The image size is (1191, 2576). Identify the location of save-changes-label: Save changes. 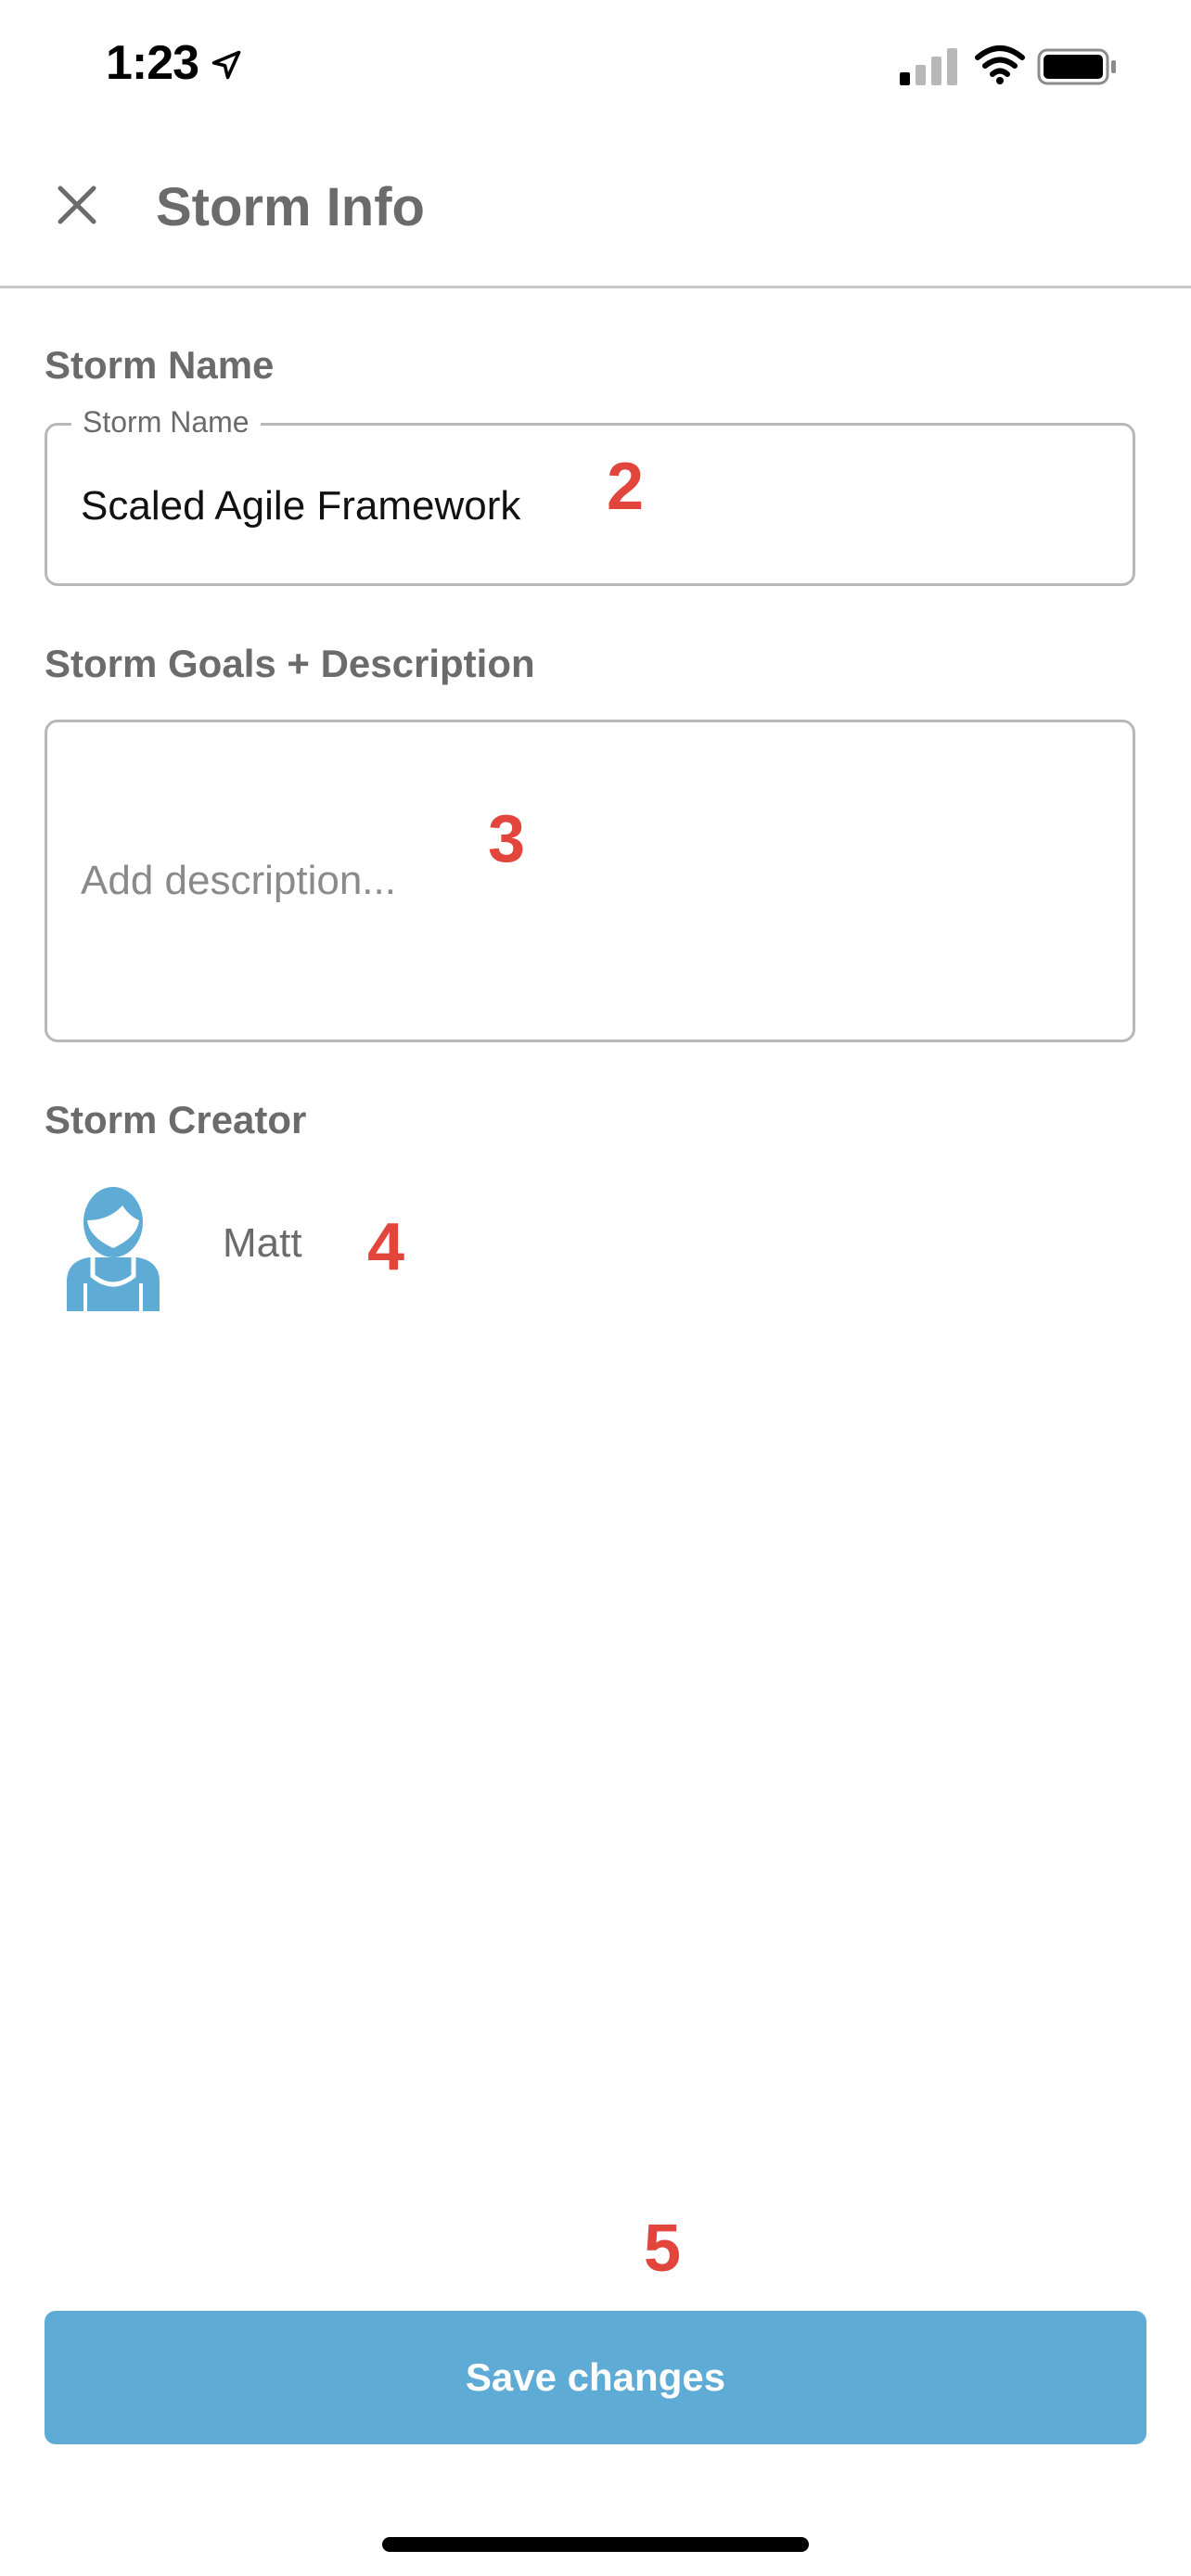
(595, 2377).